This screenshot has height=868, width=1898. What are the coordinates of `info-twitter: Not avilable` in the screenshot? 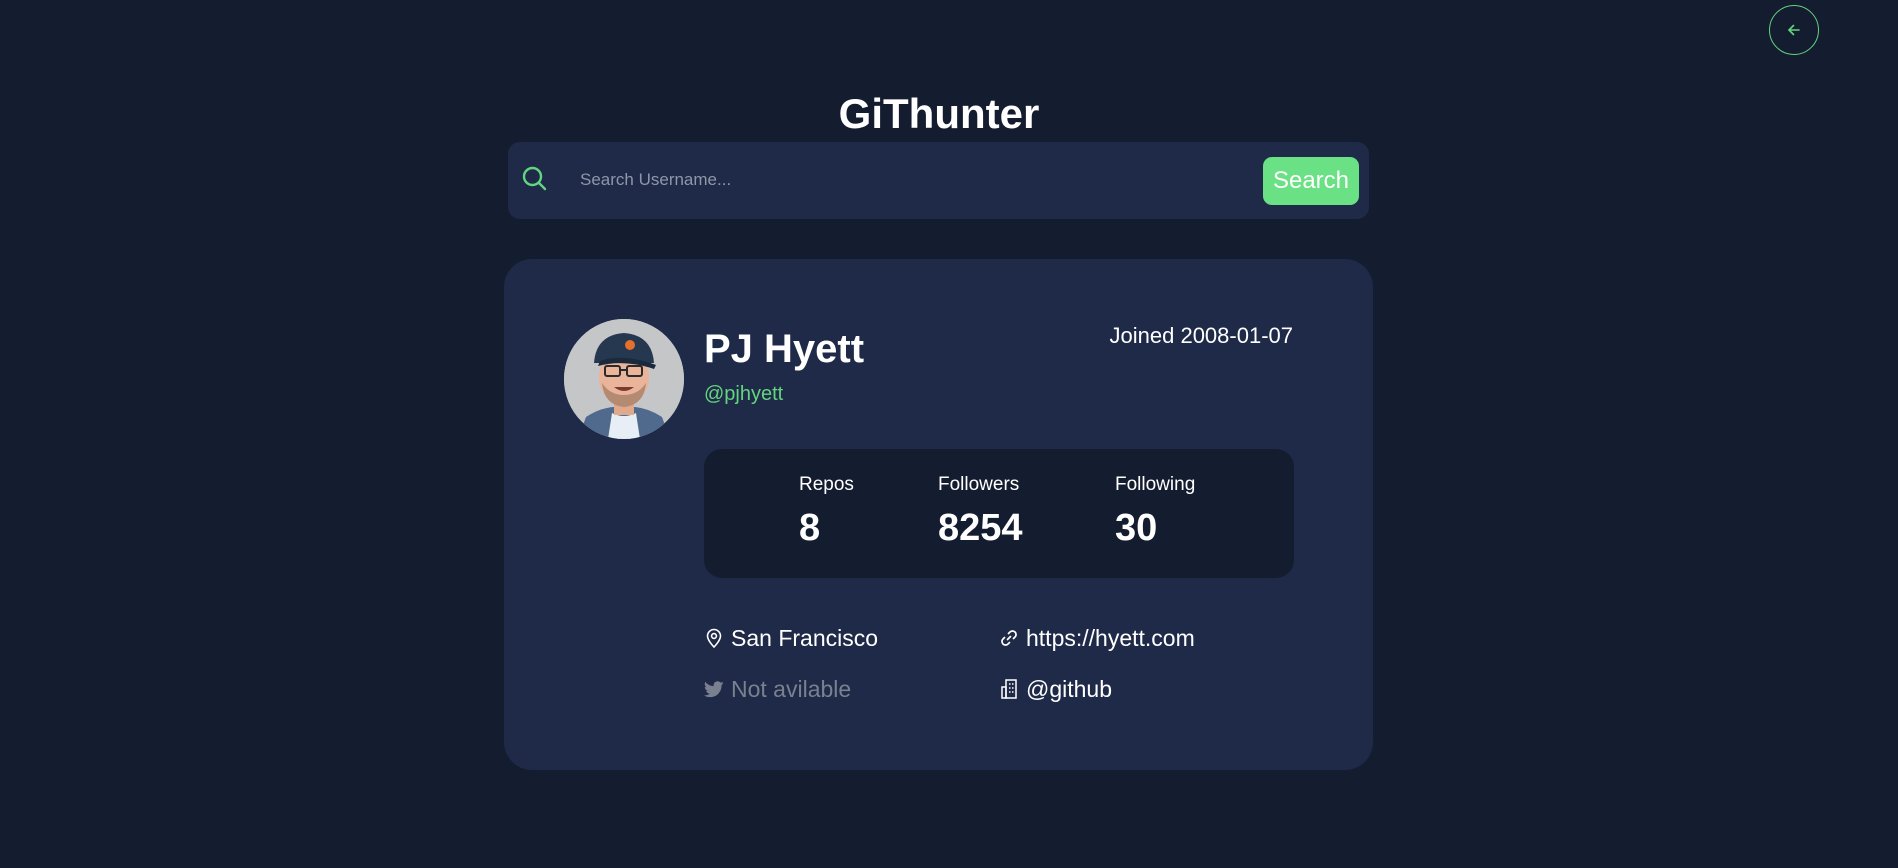 It's located at (777, 689).